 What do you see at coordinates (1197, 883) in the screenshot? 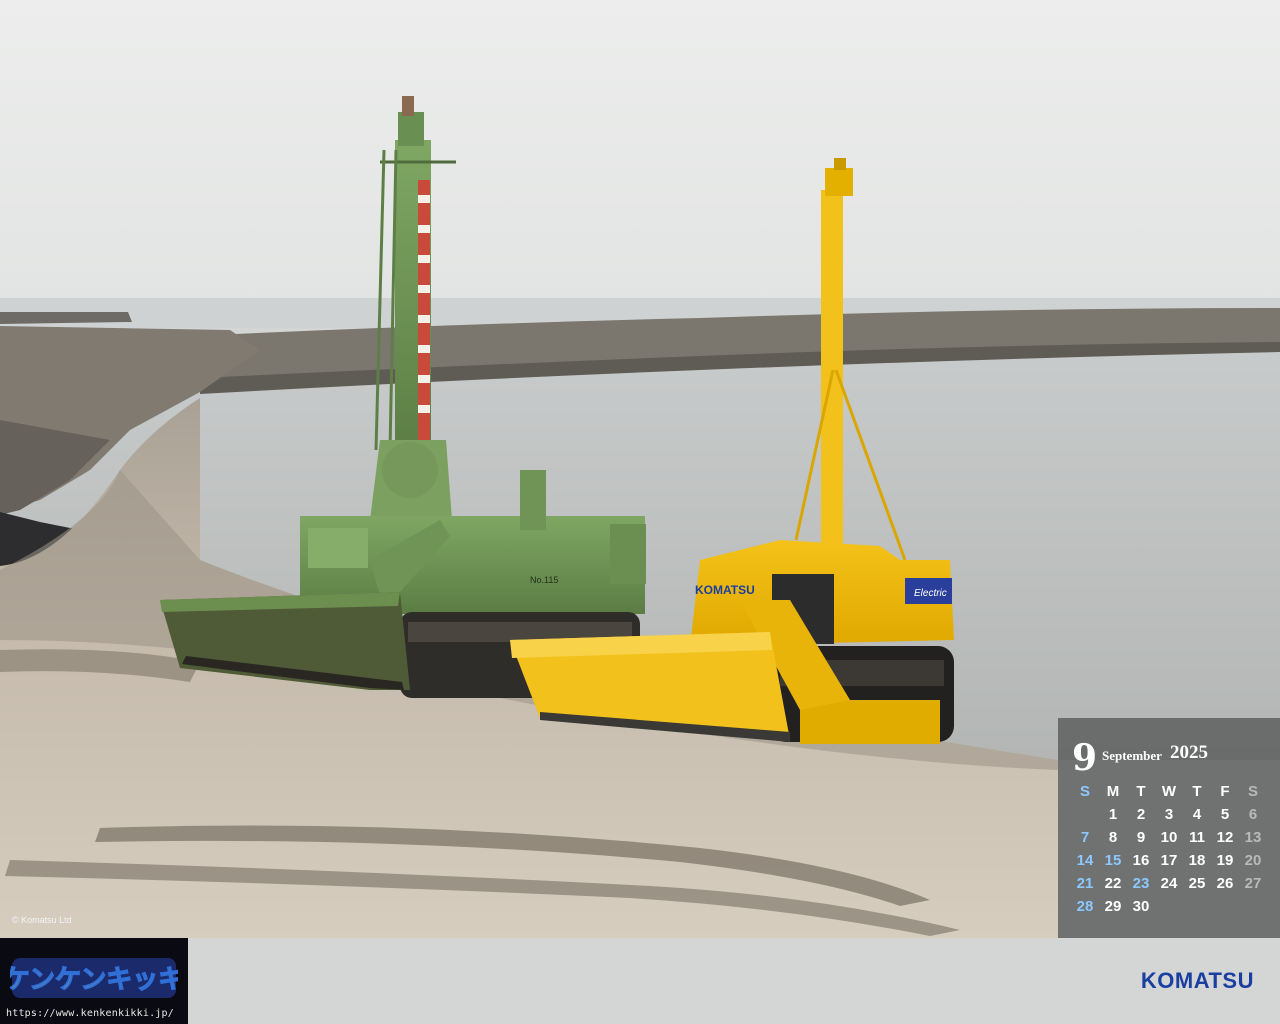
I see `calendar-day: 25` at bounding box center [1197, 883].